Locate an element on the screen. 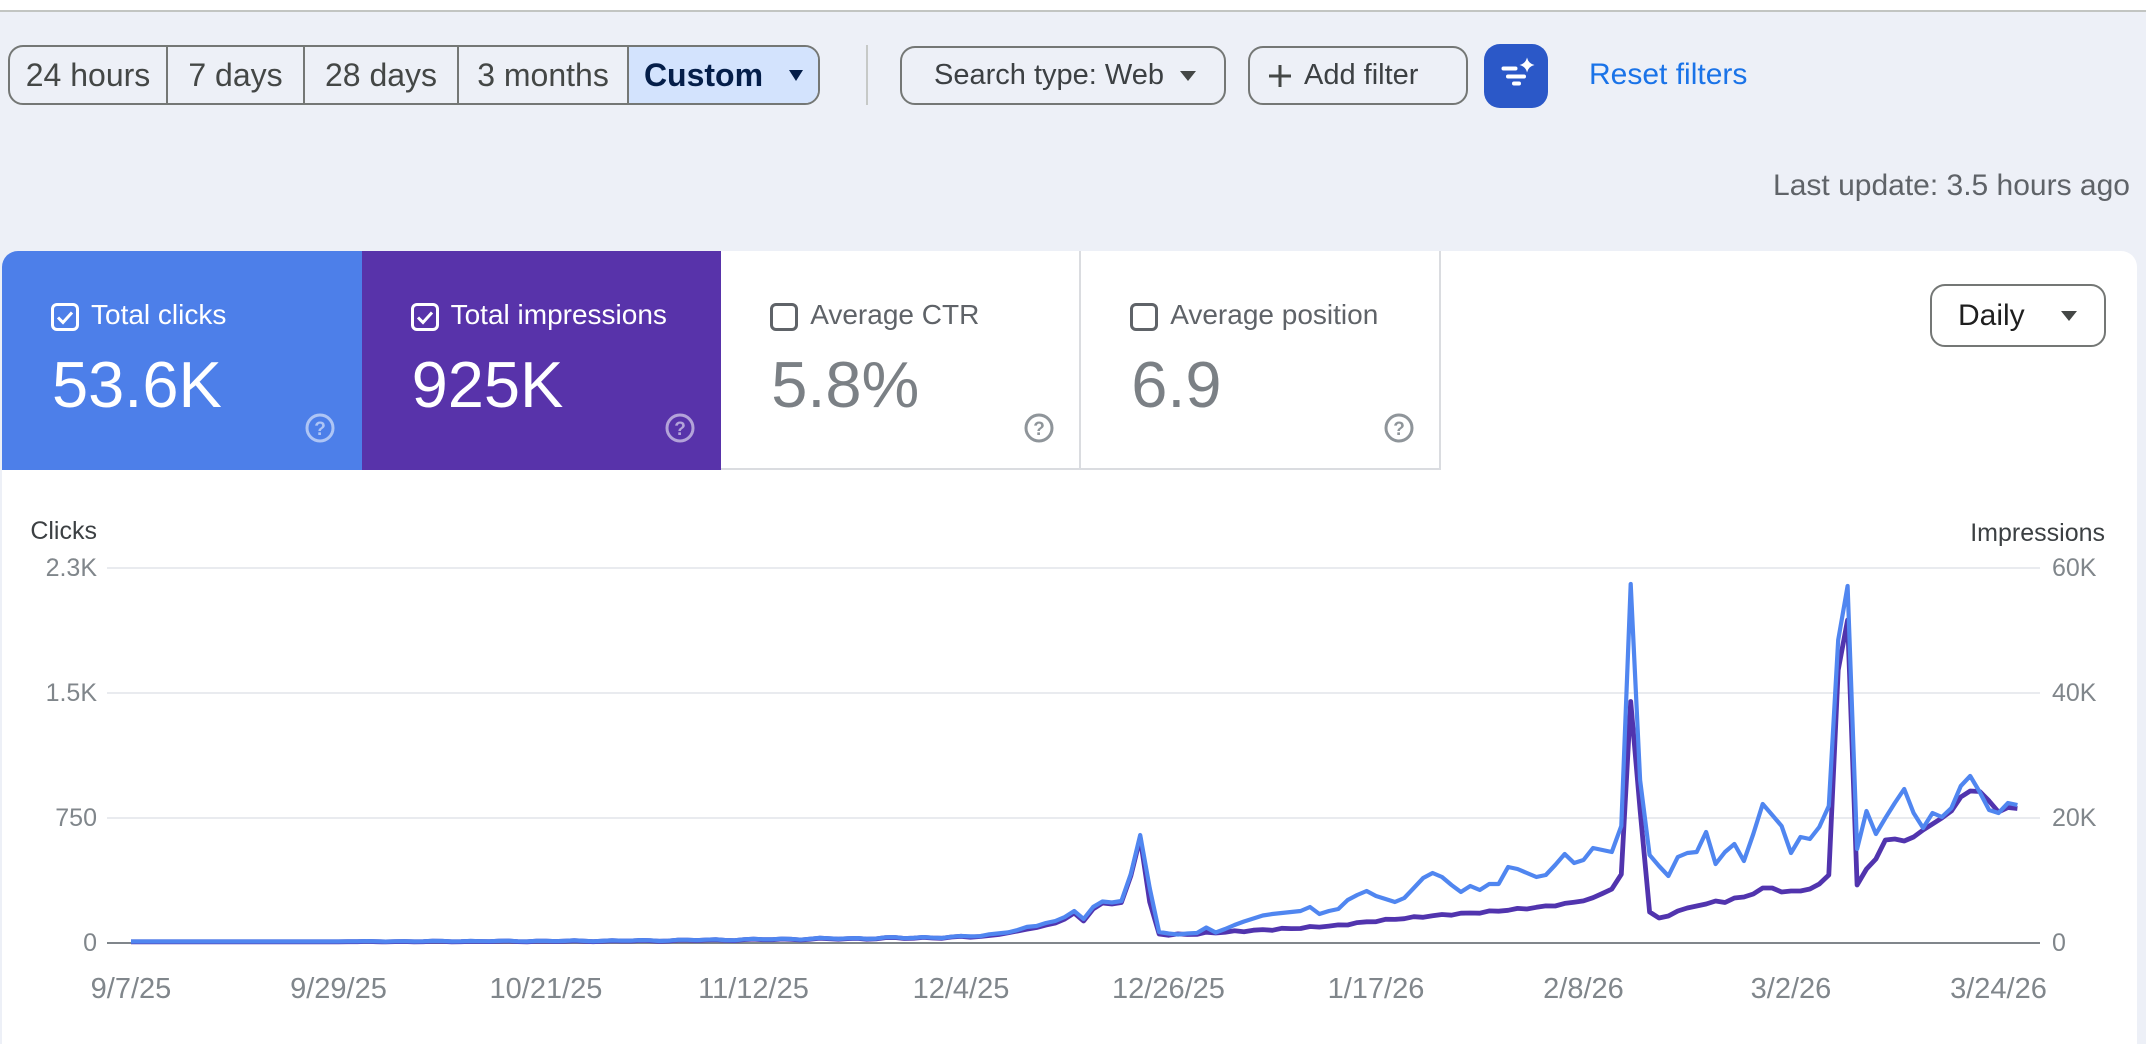  svg-text: 9/7/25 is located at coordinates (131, 989).